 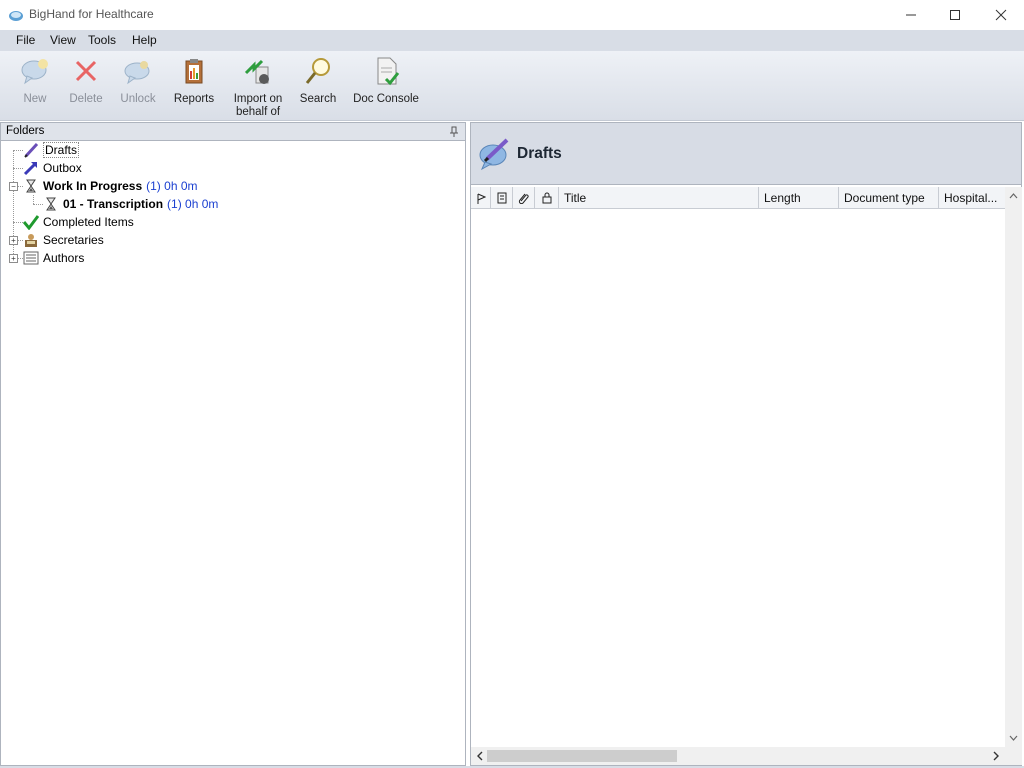 What do you see at coordinates (258, 87) in the screenshot?
I see `import-on-behalf-button: Import on behalf of` at bounding box center [258, 87].